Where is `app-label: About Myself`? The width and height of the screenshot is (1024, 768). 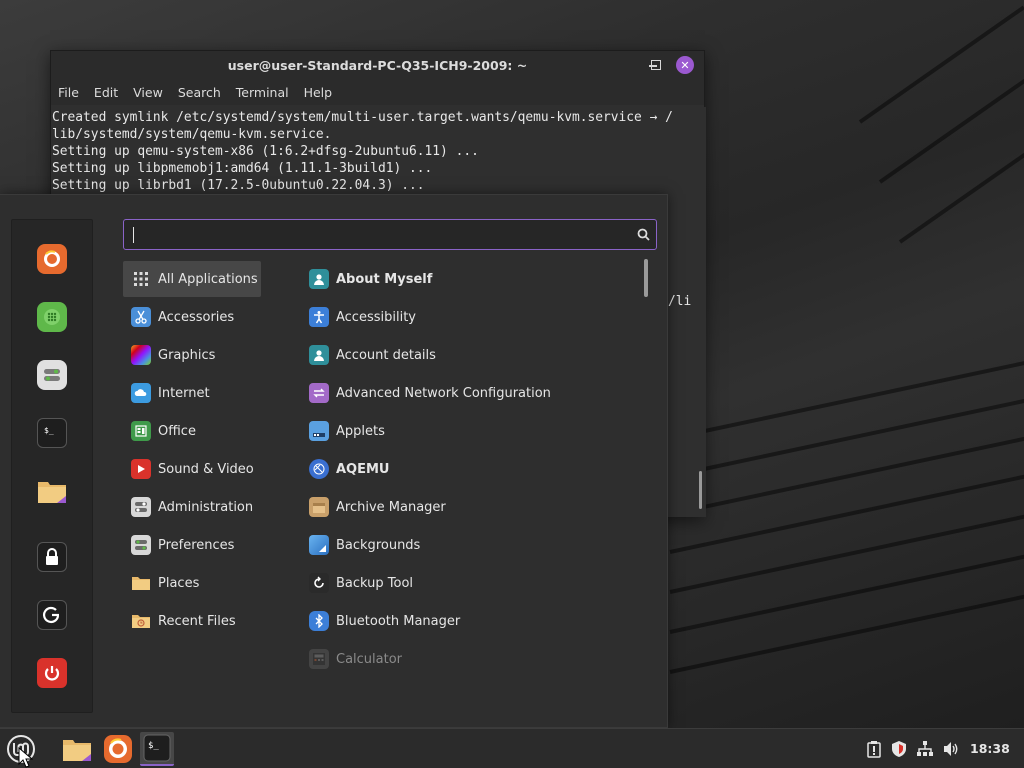 app-label: About Myself is located at coordinates (384, 279).